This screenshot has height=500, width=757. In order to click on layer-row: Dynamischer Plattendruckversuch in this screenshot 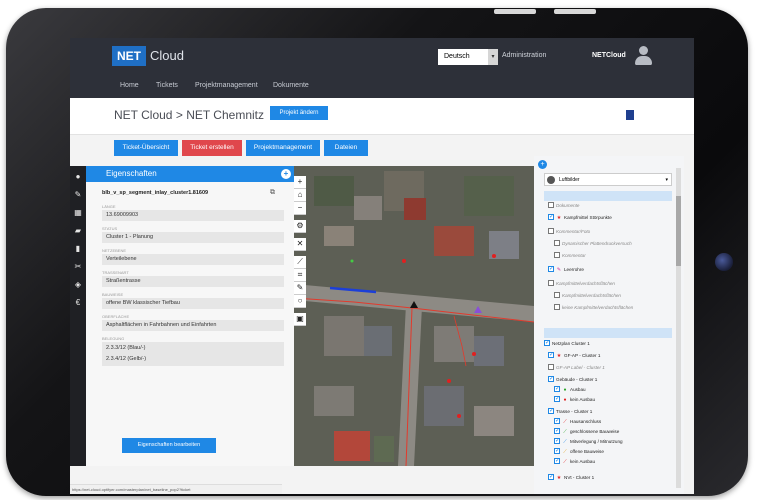, I will do `click(593, 243)`.